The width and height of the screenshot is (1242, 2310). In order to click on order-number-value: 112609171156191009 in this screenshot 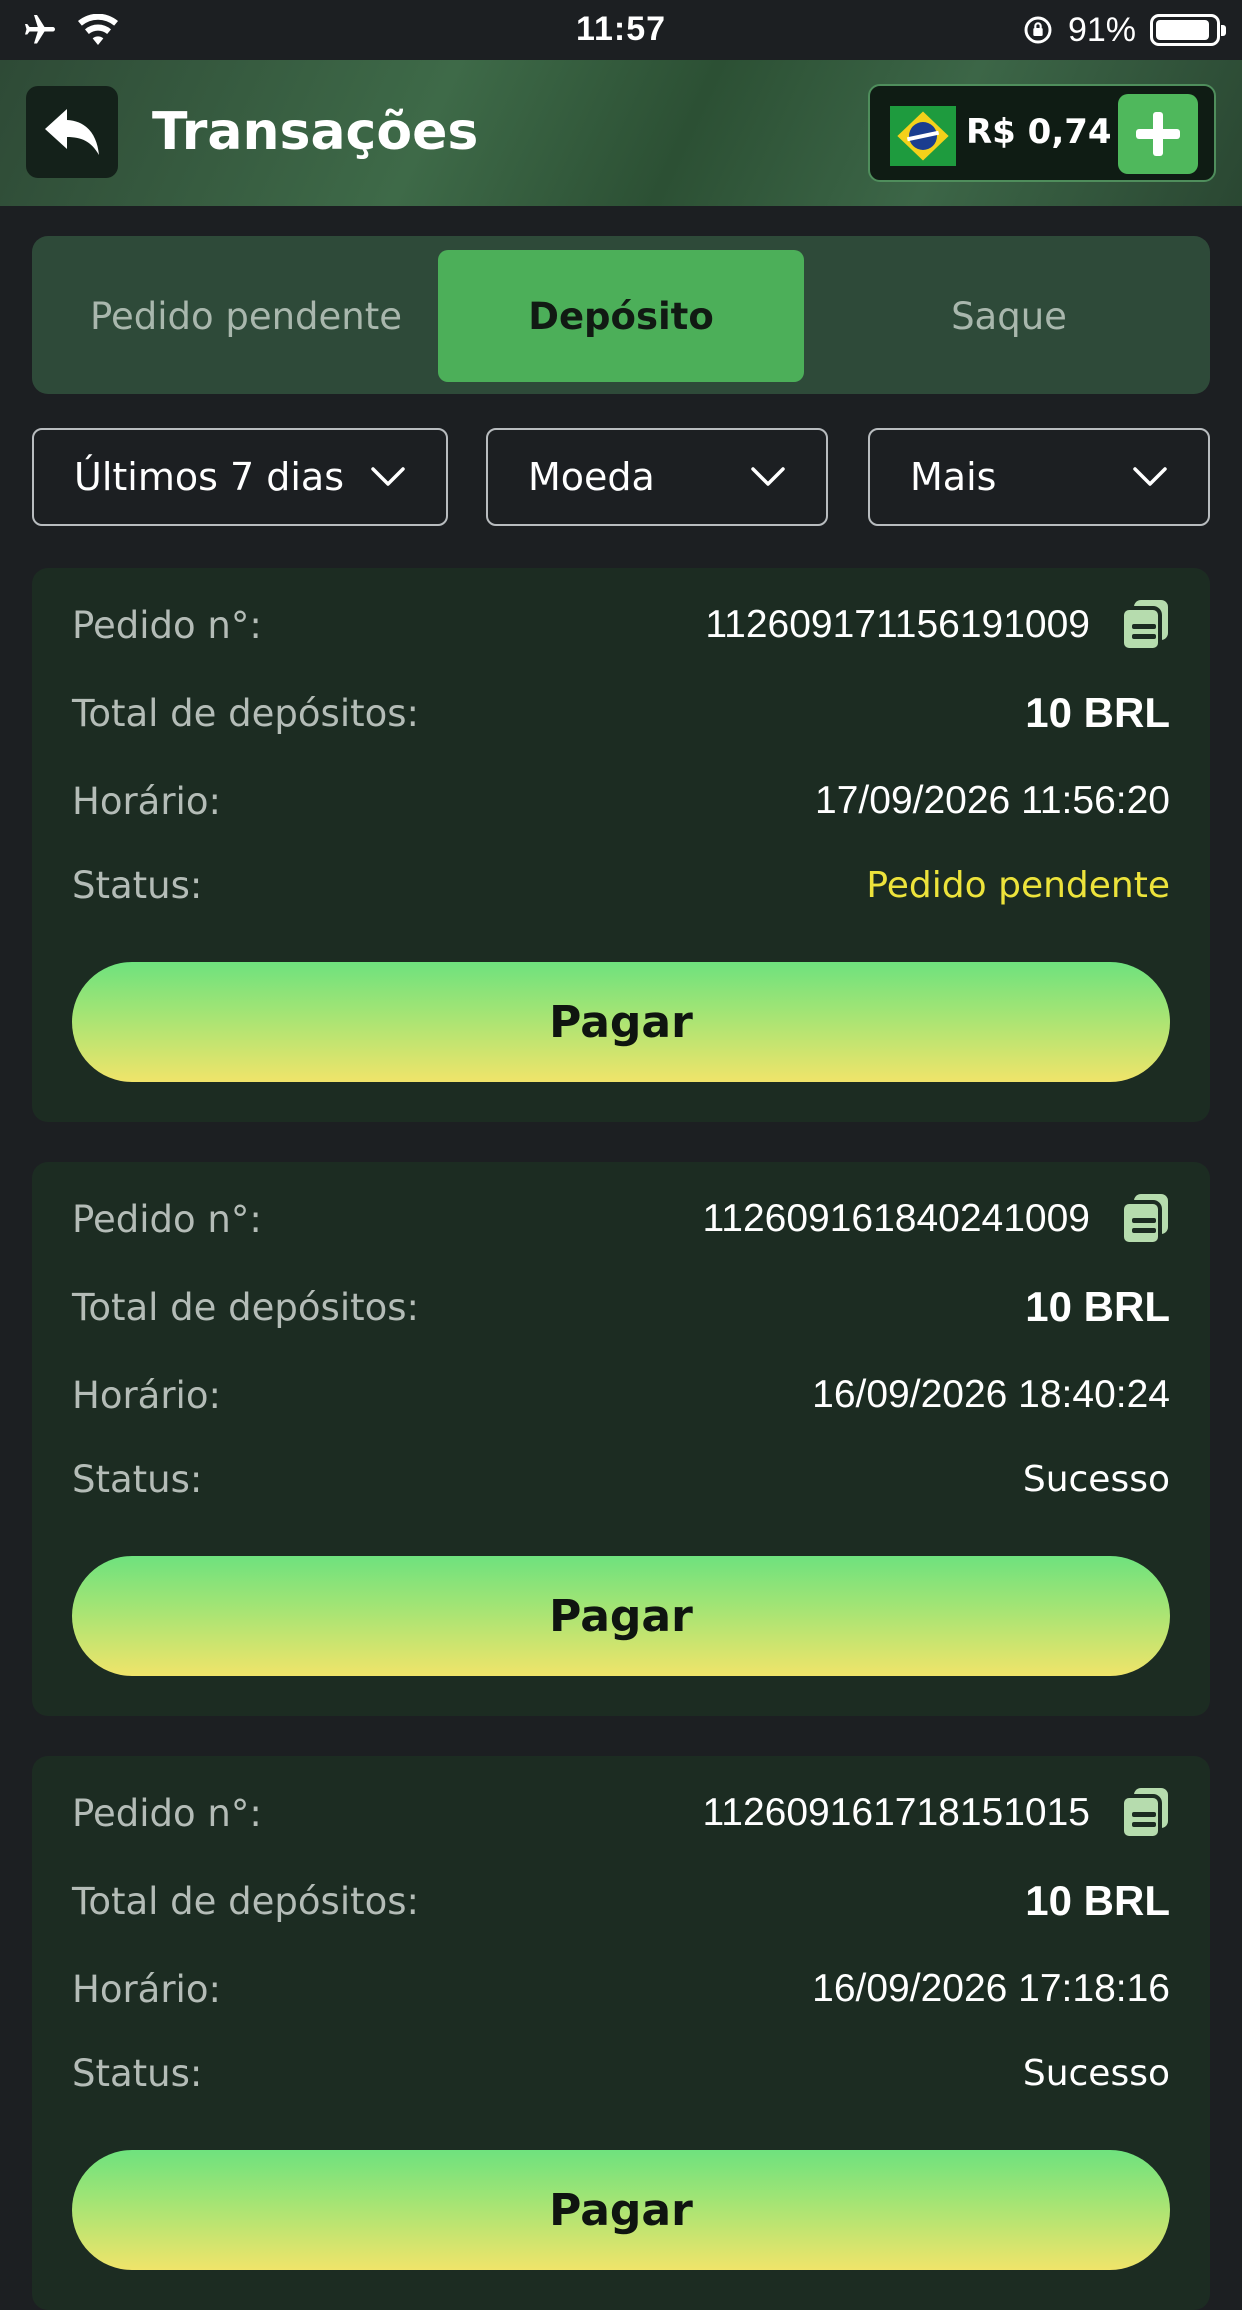, I will do `click(937, 625)`.